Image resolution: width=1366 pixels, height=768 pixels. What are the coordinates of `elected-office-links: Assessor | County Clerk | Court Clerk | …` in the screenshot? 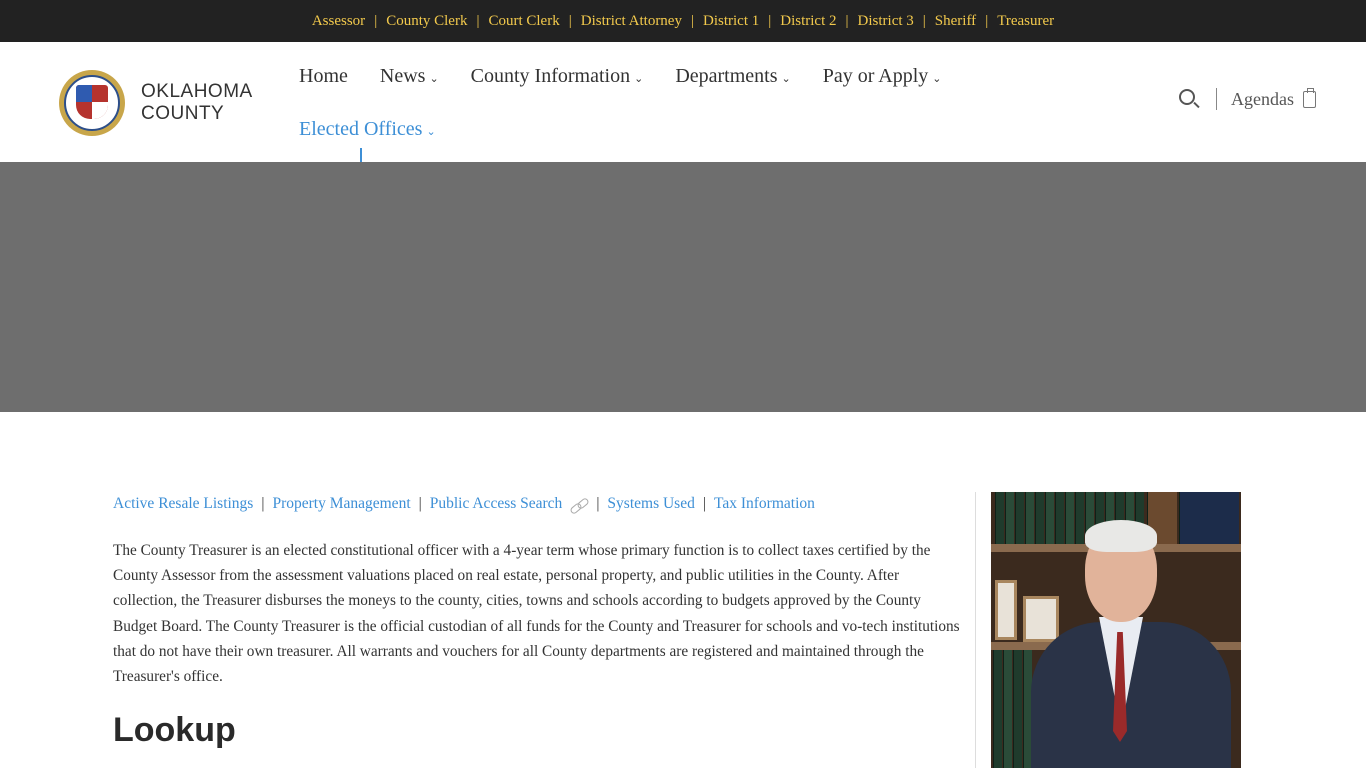 It's located at (683, 21).